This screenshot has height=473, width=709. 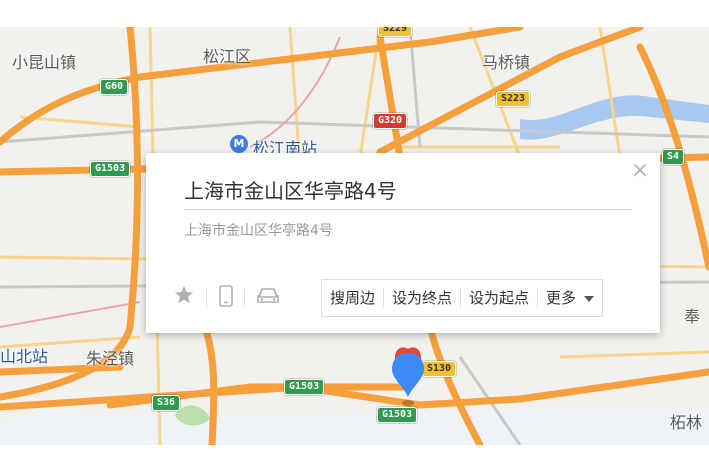 I want to click on place-label: 奉, so click(x=692, y=316).